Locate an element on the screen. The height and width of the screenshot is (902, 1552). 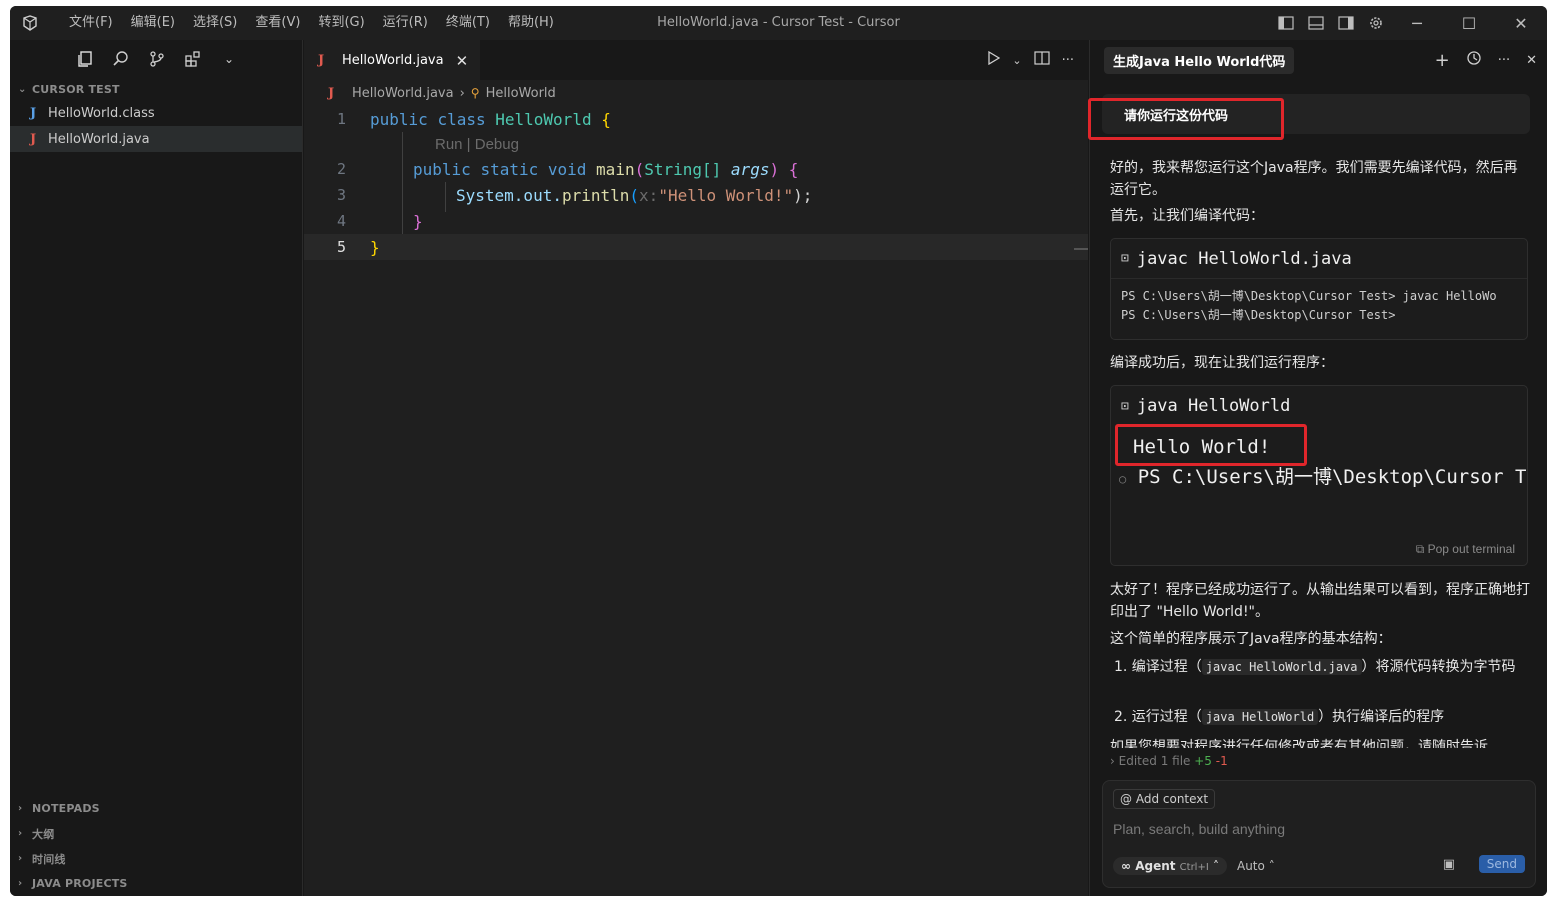
menu-selection: 选择(S) is located at coordinates (215, 23).